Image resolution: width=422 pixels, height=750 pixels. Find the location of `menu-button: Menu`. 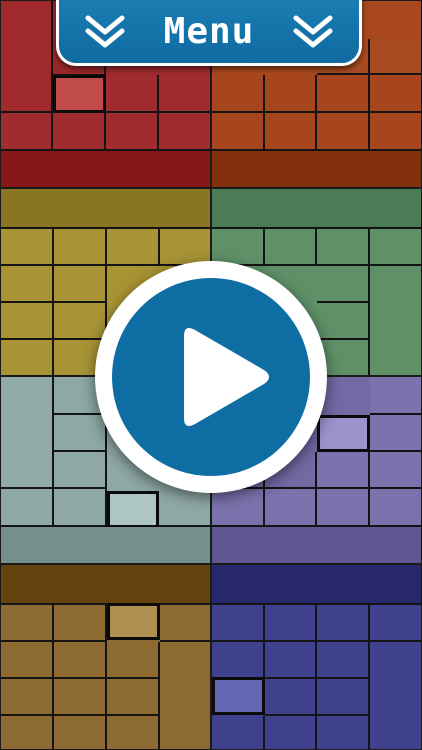

menu-button: Menu is located at coordinates (209, 33).